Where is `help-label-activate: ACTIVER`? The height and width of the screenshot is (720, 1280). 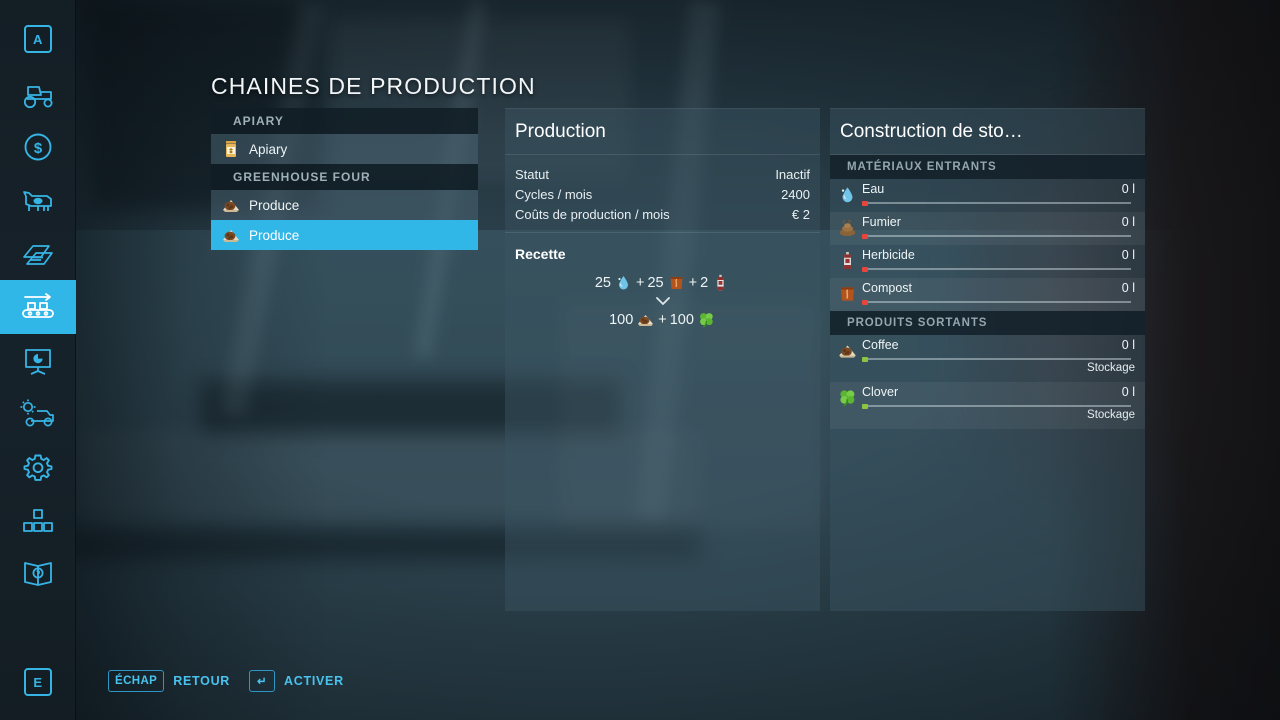
help-label-activate: ACTIVER is located at coordinates (314, 681).